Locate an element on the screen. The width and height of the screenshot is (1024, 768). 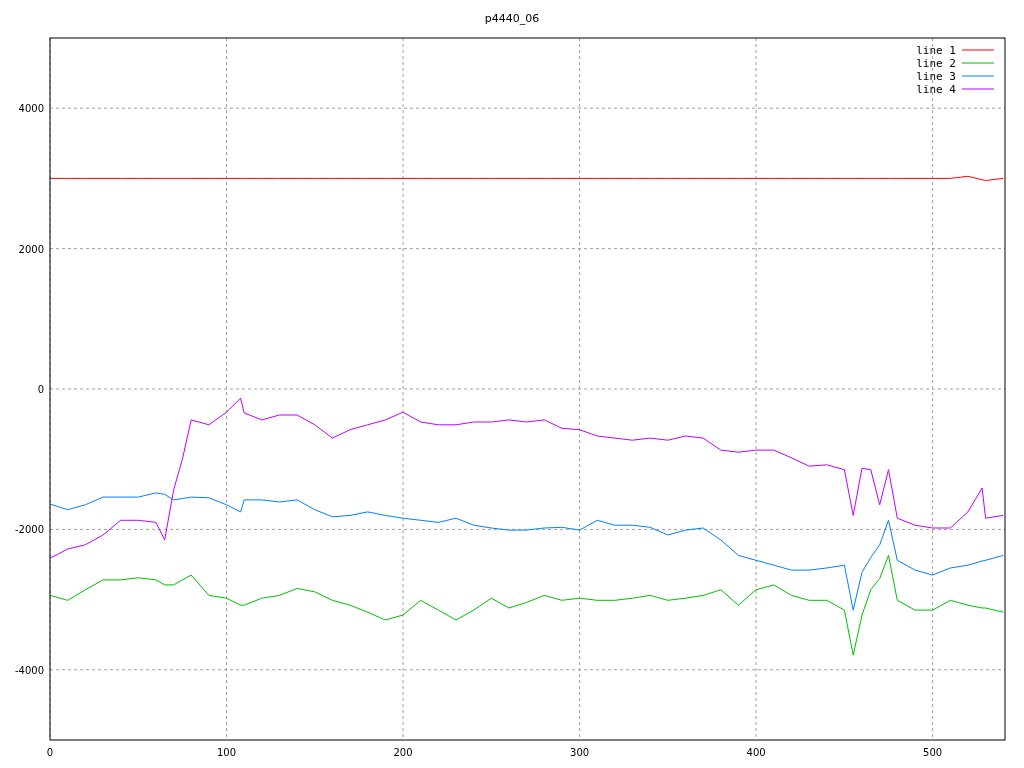
legend-label: line 3 is located at coordinates (936, 76).